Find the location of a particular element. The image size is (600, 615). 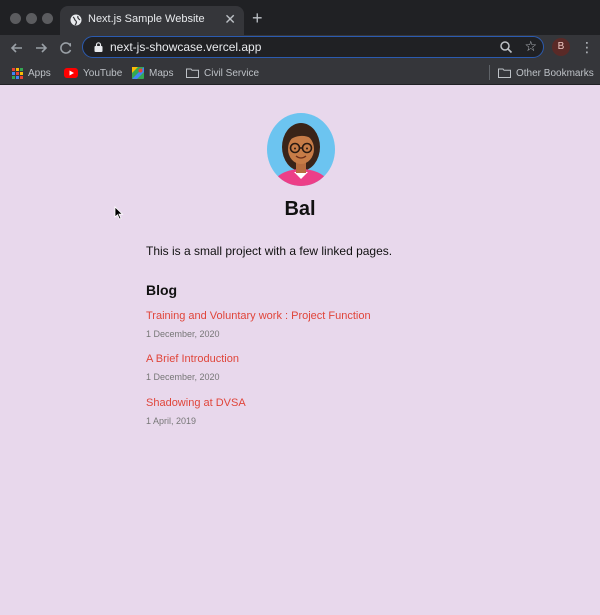

address-bar: next-js-showcase.vercel.app ☆ is located at coordinates (313, 47).